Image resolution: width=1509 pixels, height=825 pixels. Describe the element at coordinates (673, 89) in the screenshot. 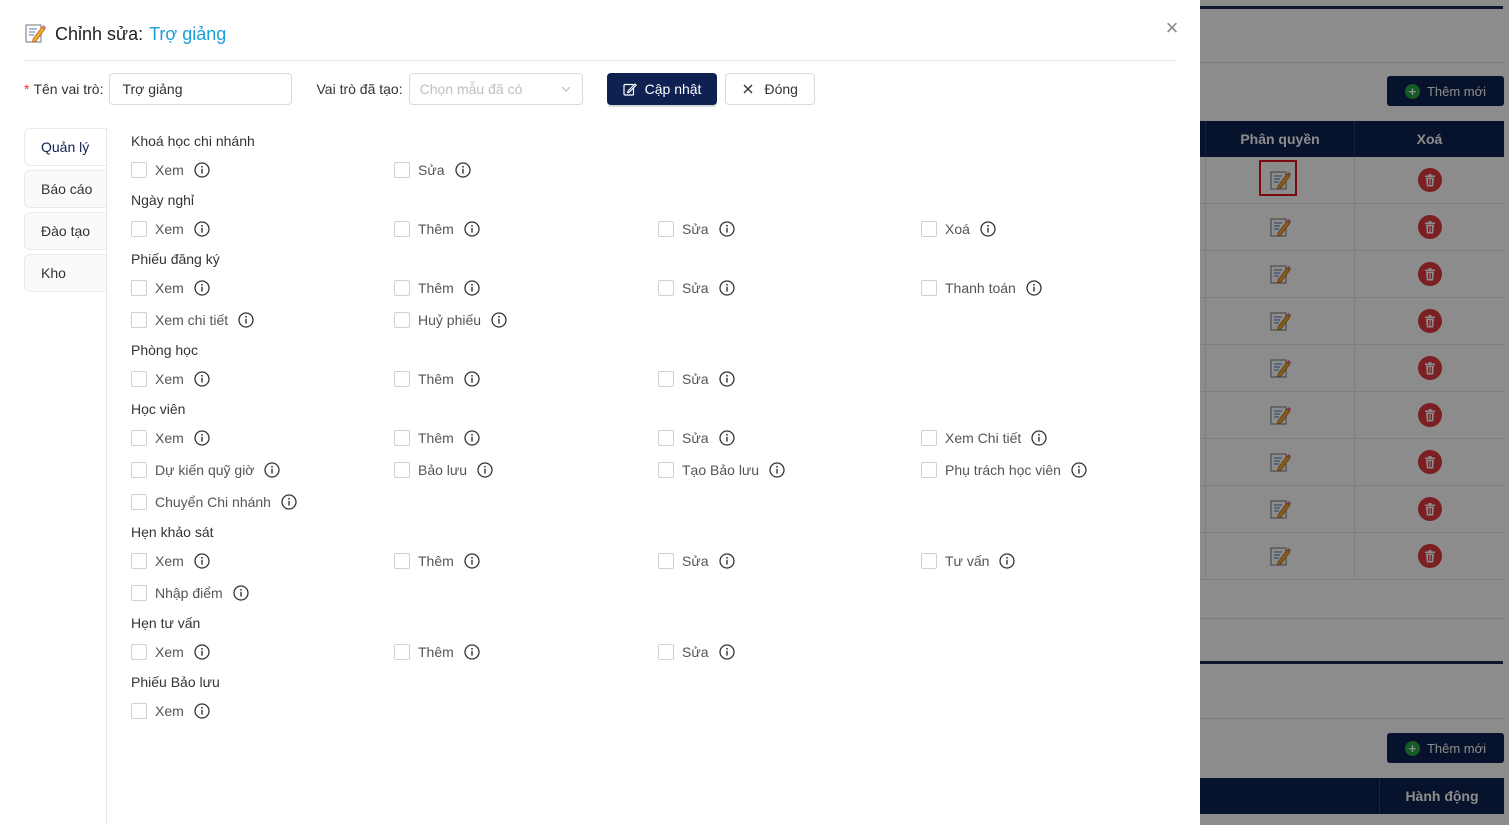

I see `update-button-label: Cập nhật` at that location.